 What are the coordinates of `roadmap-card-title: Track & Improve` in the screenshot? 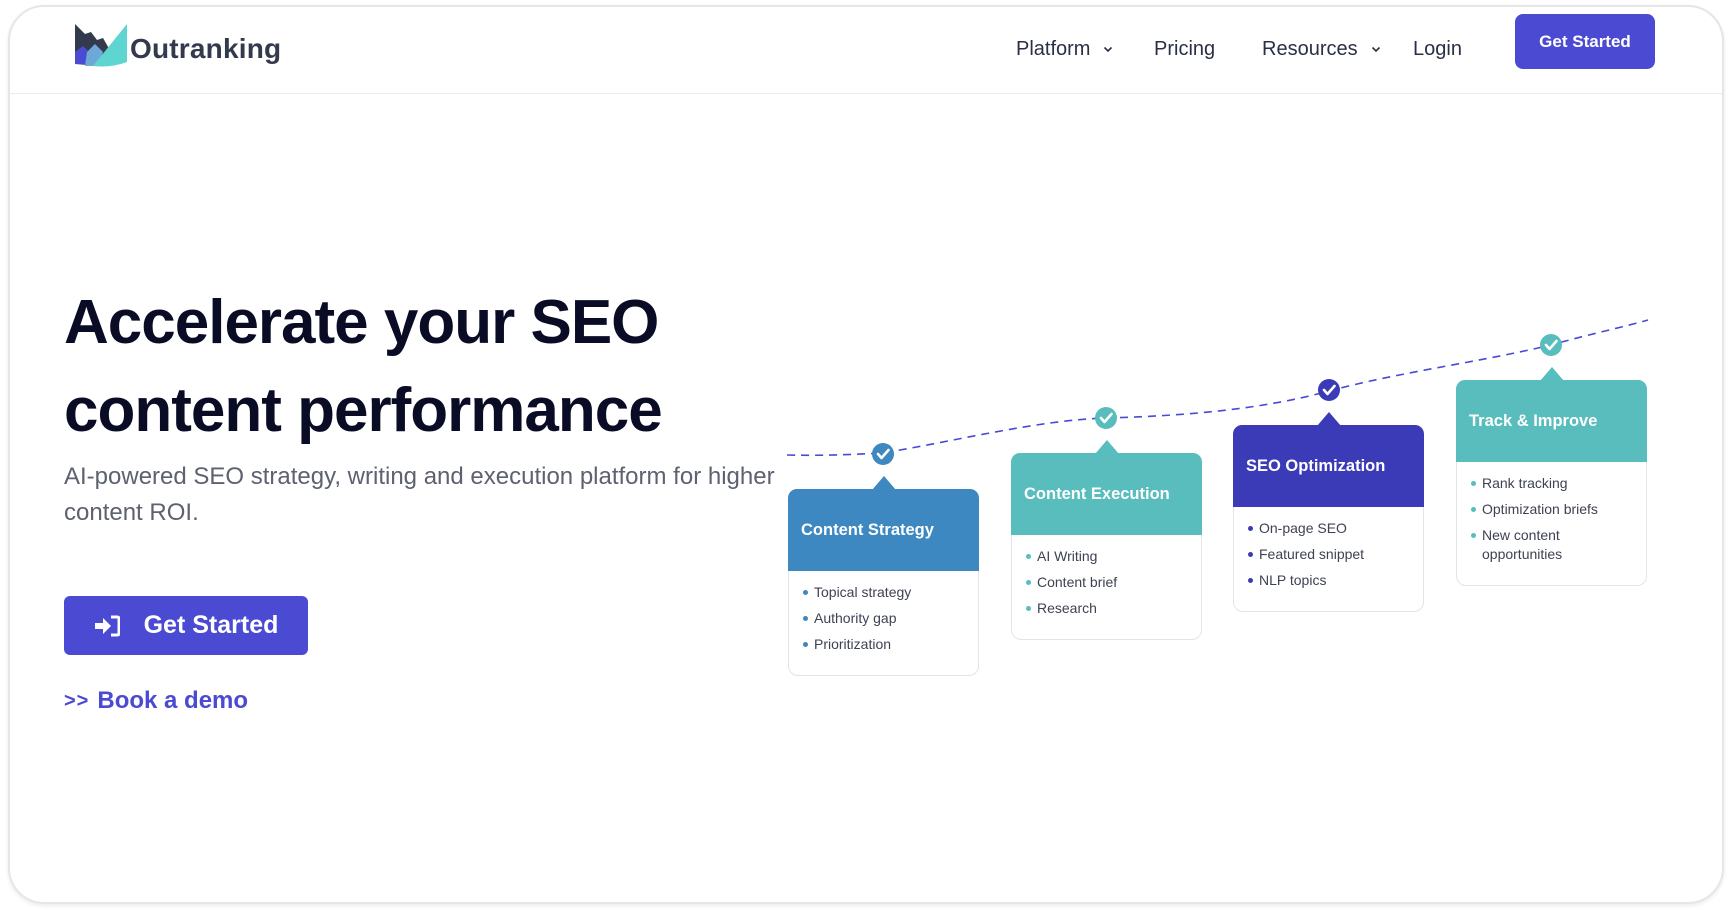 It's located at (1551, 414).